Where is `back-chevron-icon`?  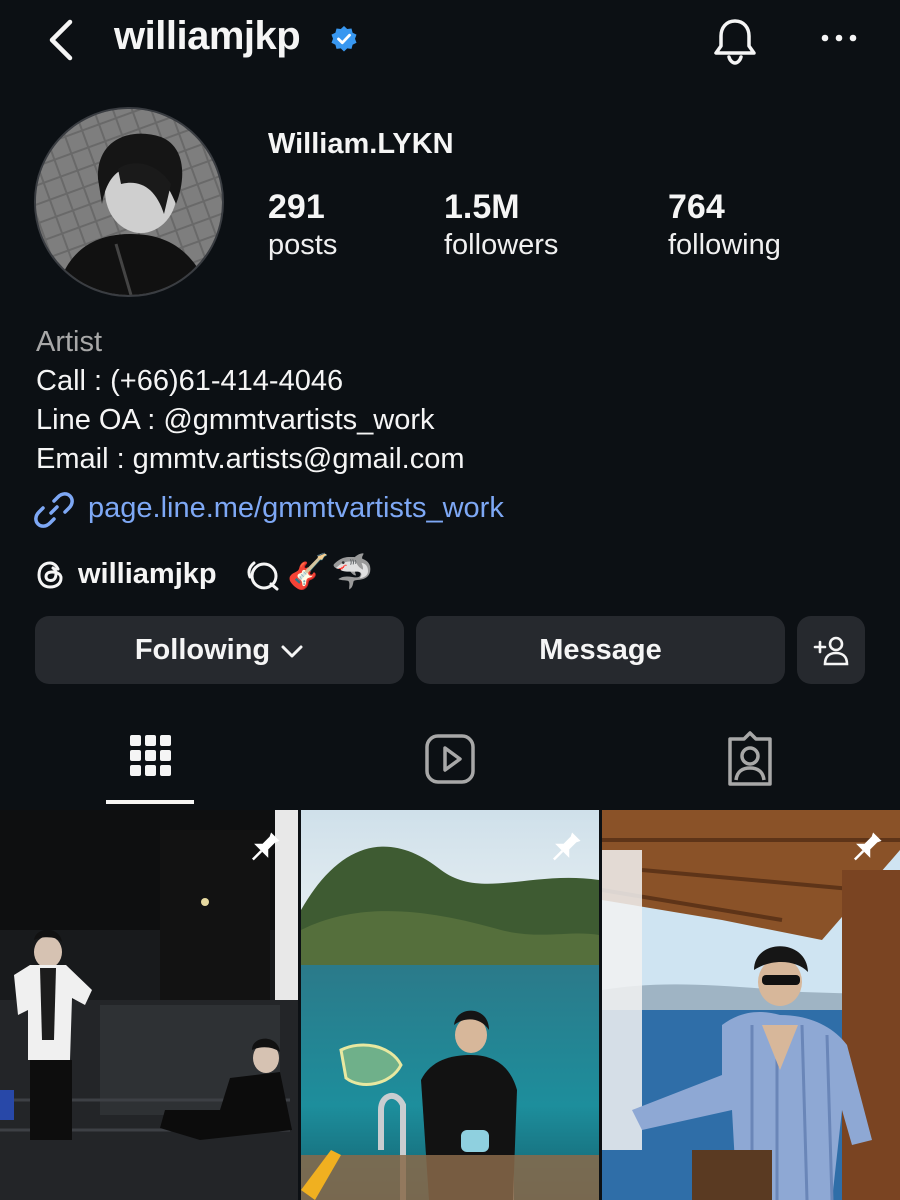
back-chevron-icon is located at coordinates (62, 40).